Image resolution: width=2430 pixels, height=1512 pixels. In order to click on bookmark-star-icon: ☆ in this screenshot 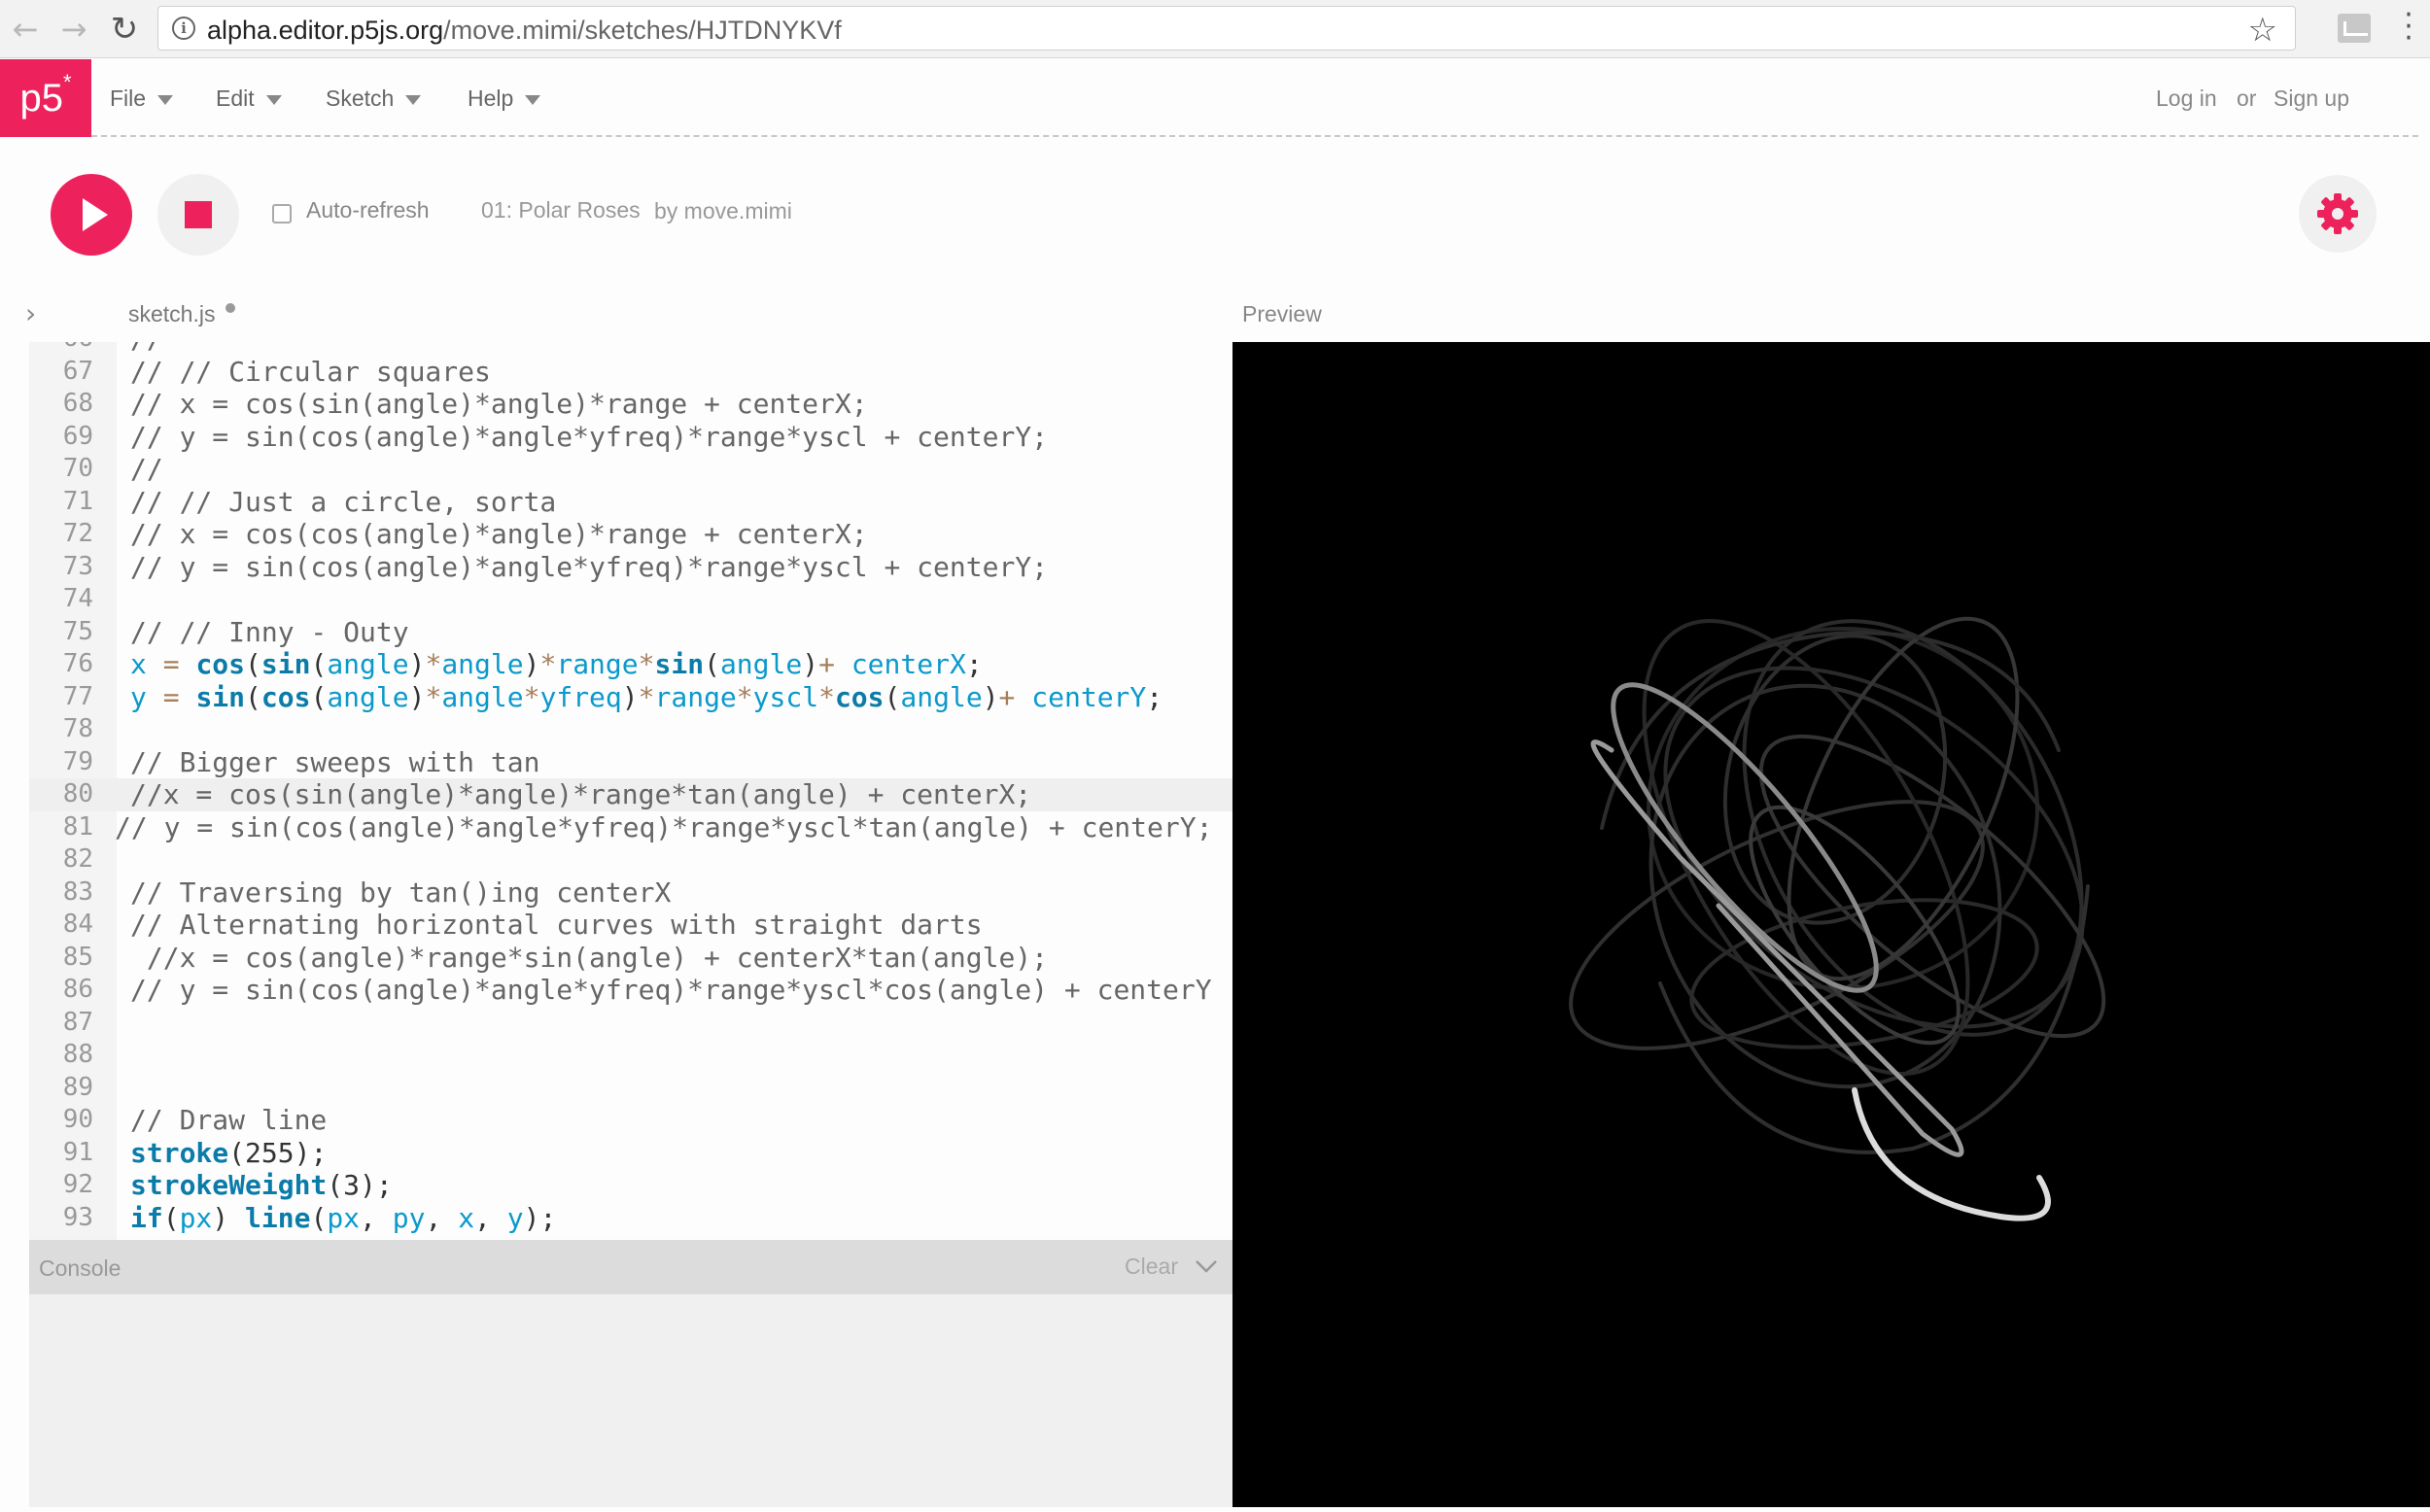, I will do `click(2262, 30)`.